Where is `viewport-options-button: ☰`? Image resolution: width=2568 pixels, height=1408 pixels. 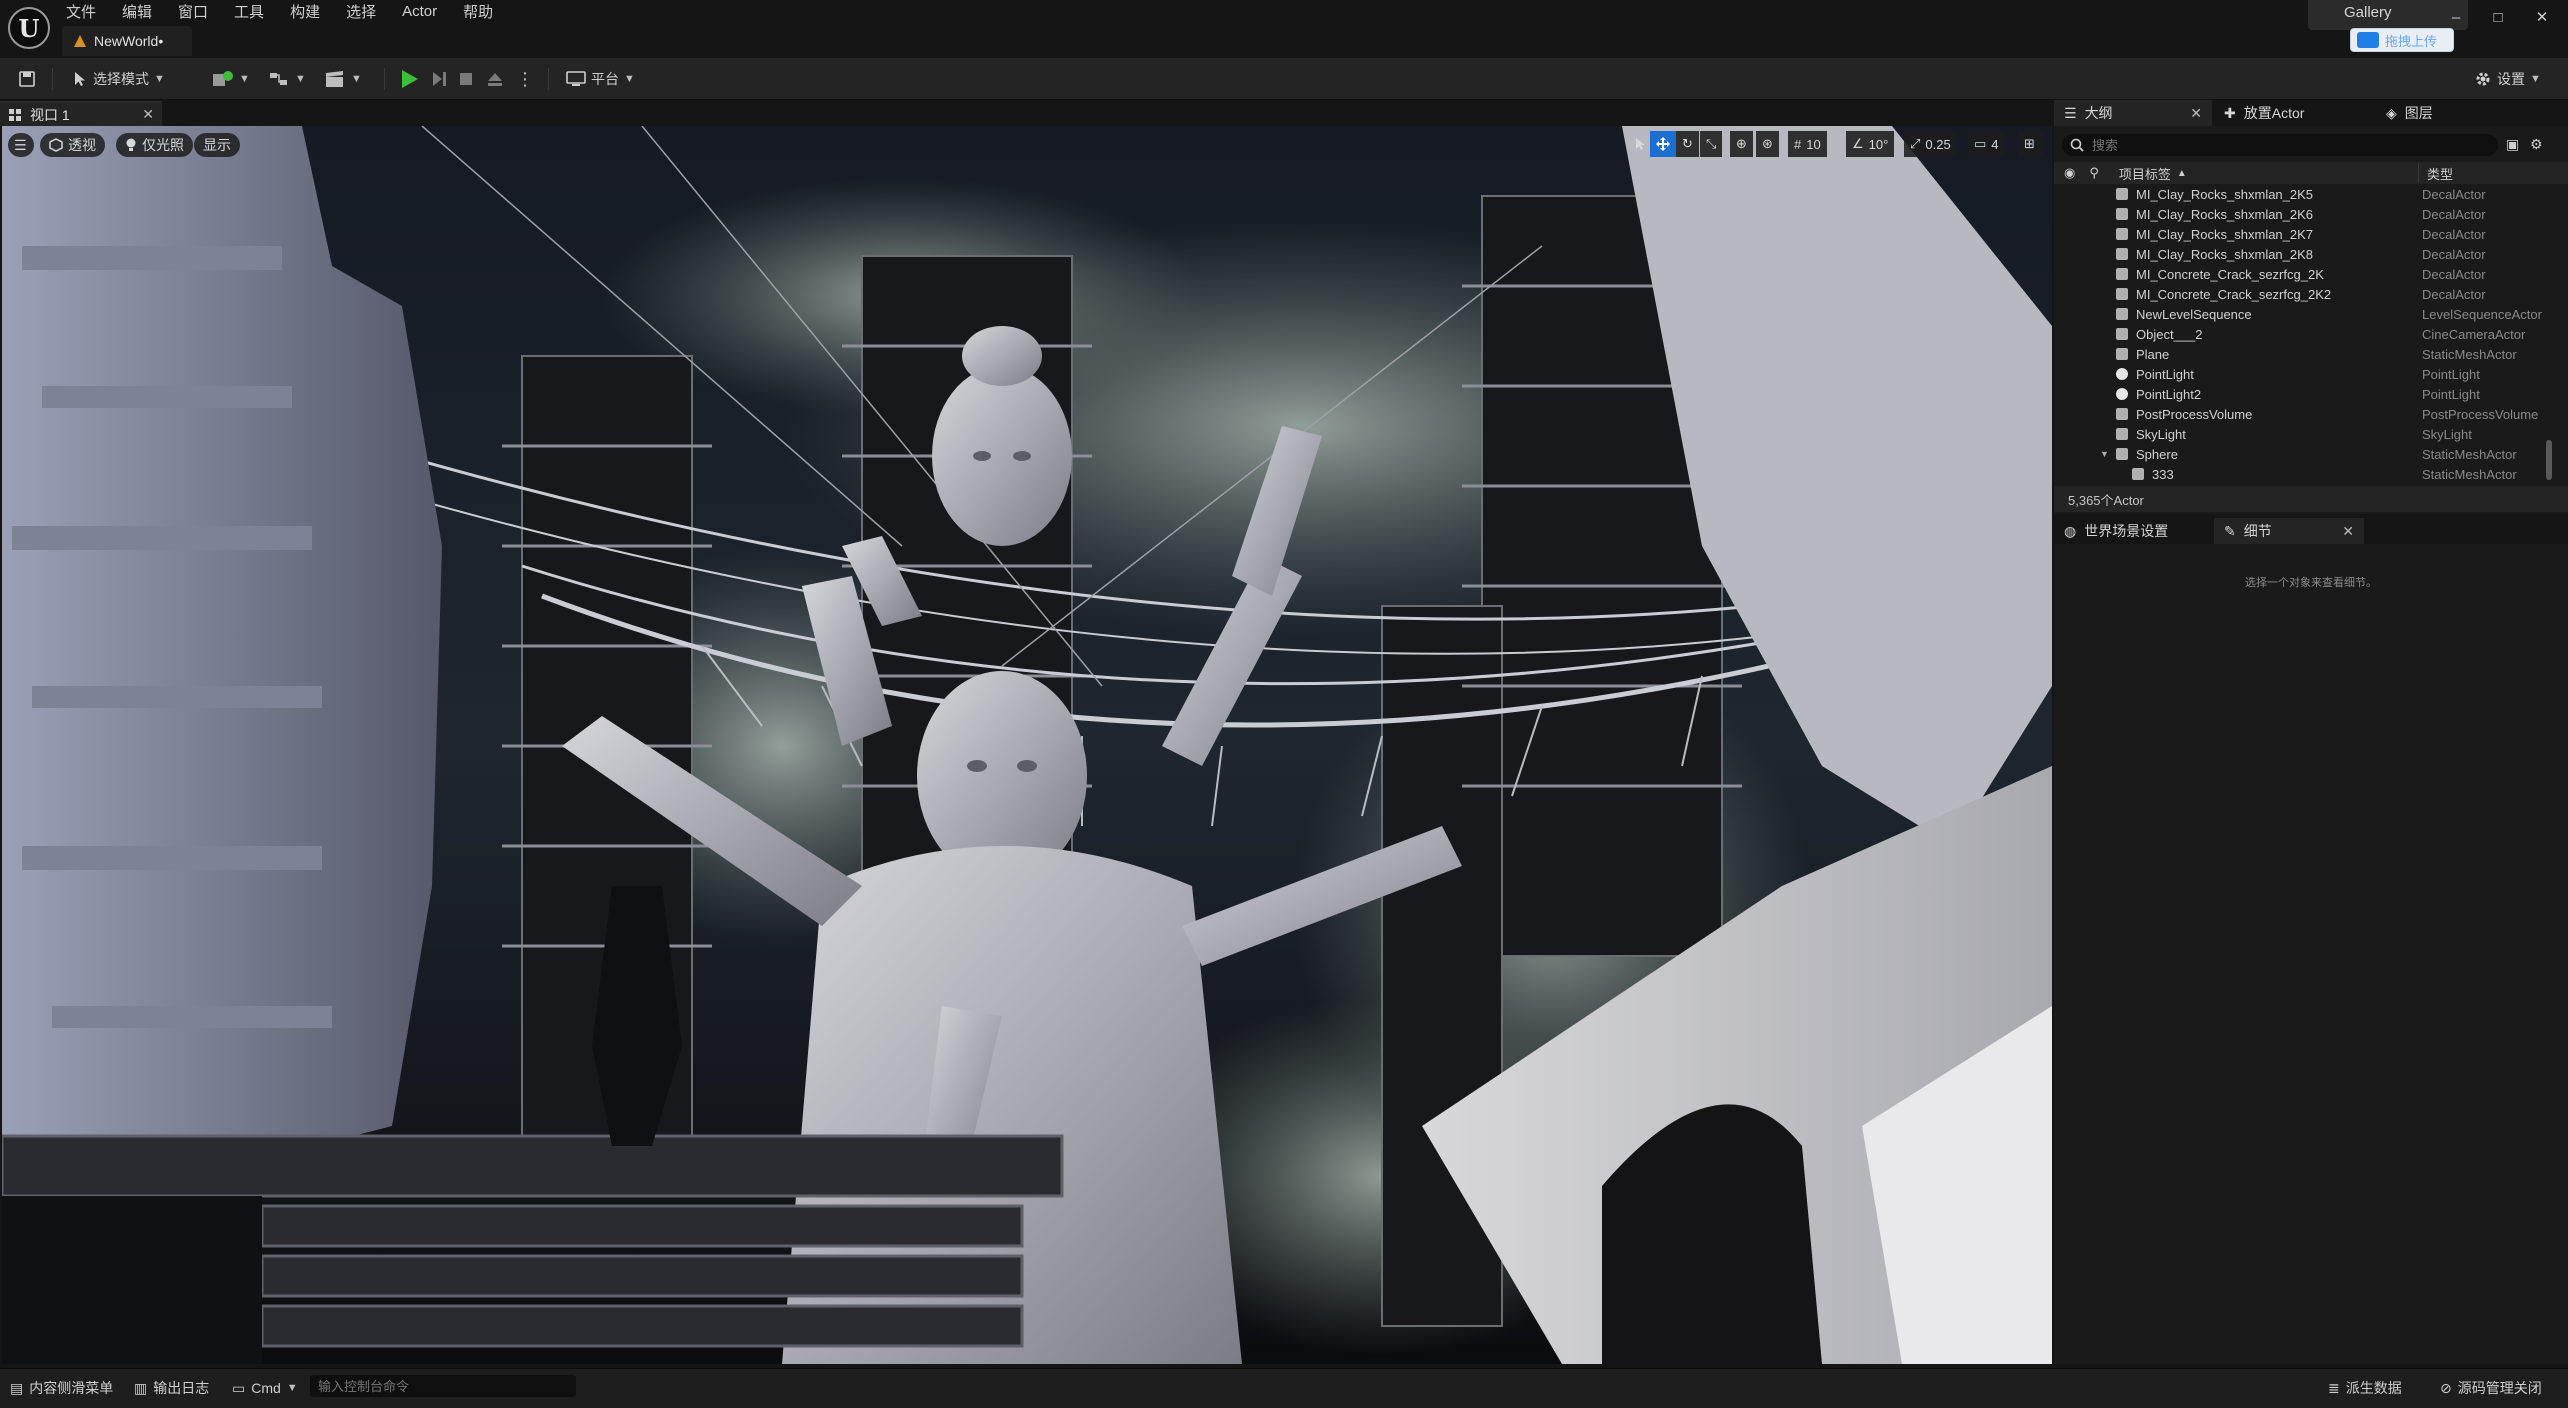
viewport-options-button: ☰ is located at coordinates (21, 145).